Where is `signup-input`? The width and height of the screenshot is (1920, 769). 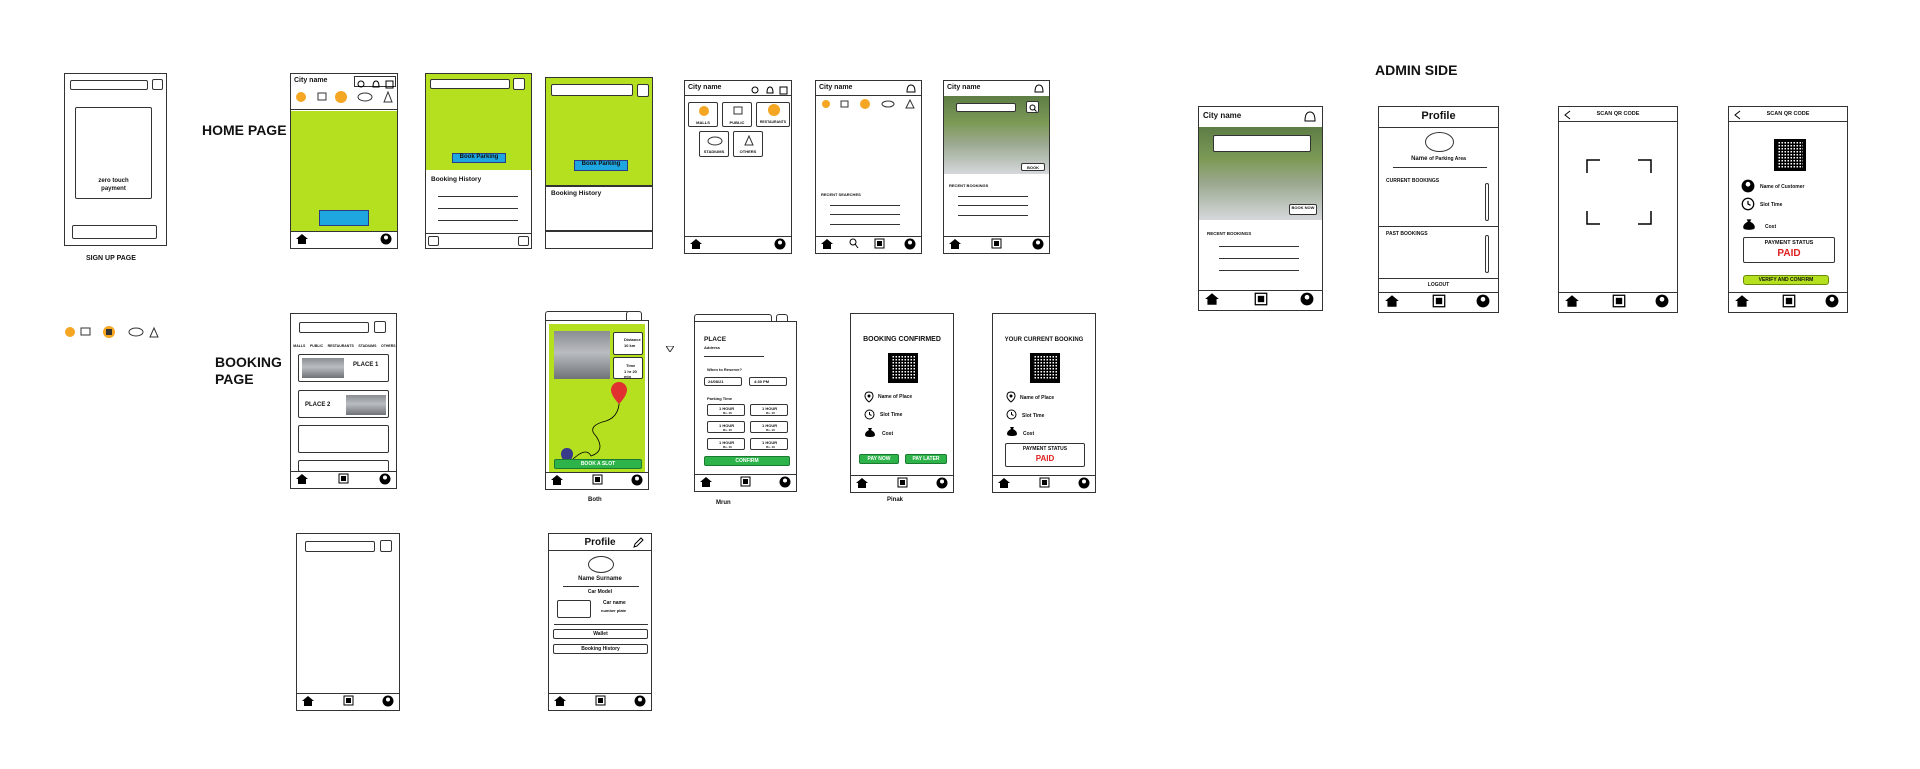
signup-input is located at coordinates (109, 85).